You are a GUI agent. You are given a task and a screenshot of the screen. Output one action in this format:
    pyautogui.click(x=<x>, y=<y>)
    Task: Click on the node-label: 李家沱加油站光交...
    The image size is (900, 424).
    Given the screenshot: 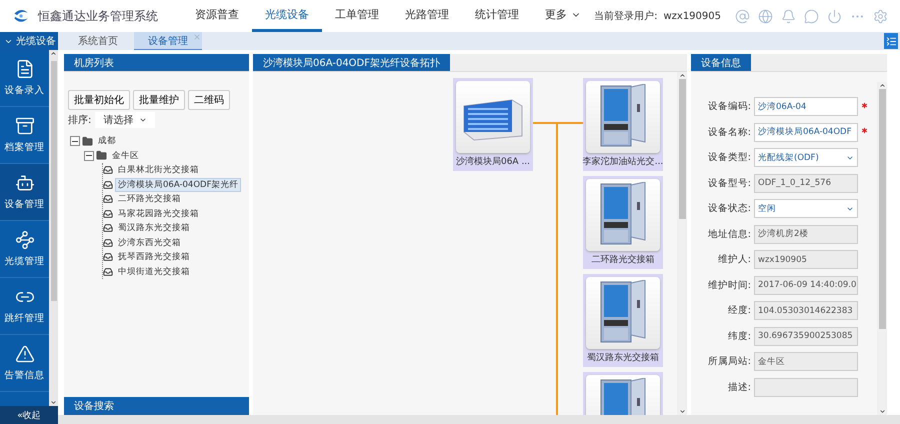 What is the action you would take?
    pyautogui.click(x=623, y=162)
    